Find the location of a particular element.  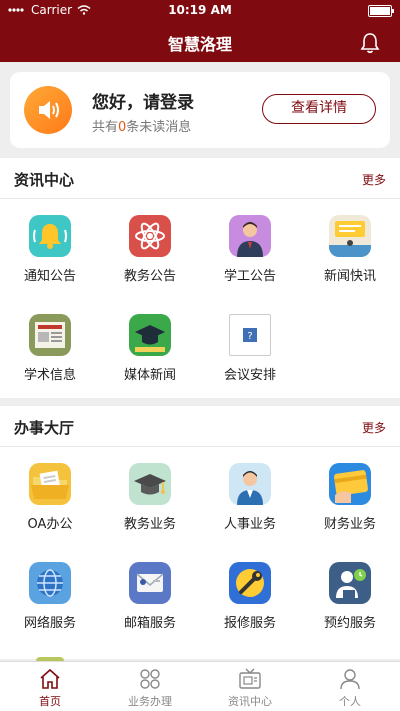

speaker-icon is located at coordinates (48, 110).